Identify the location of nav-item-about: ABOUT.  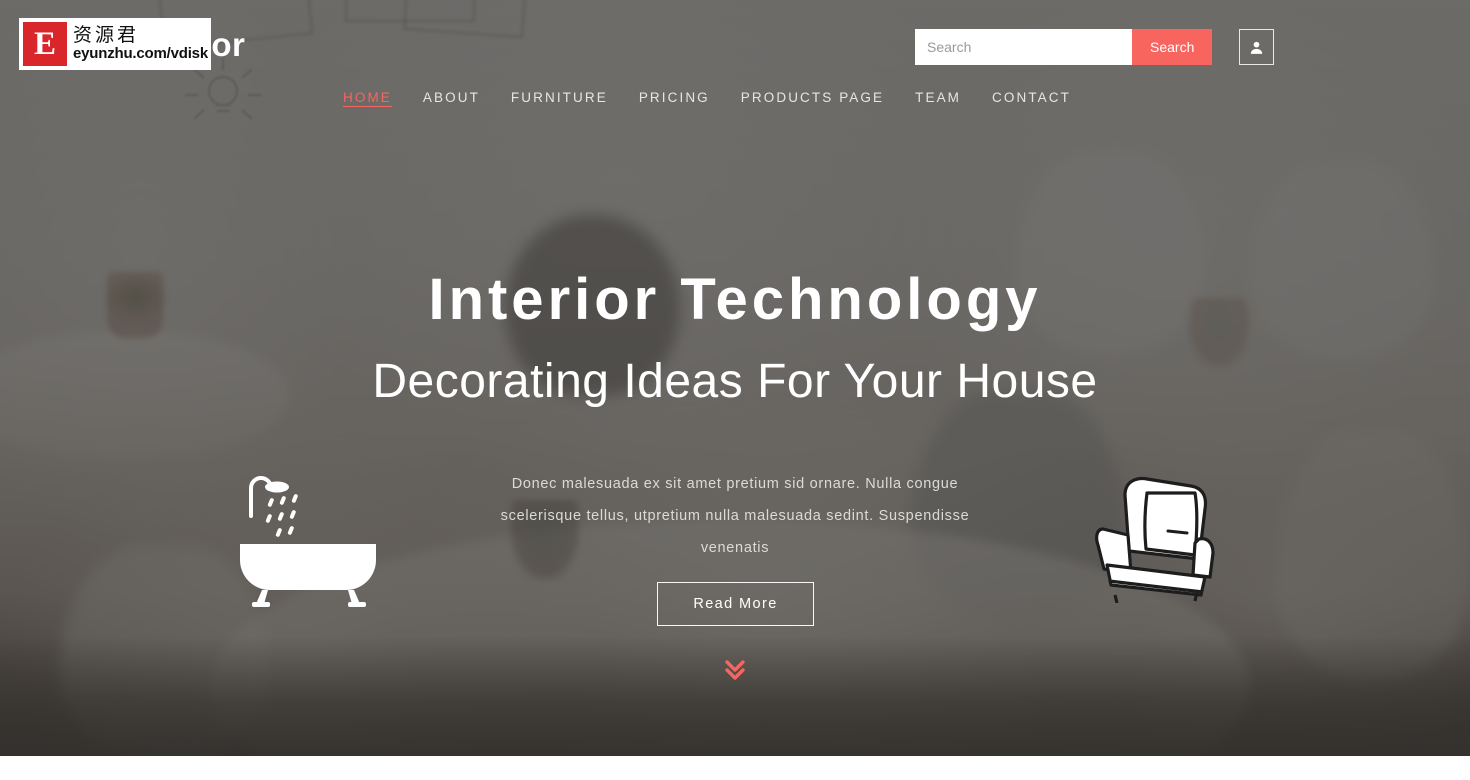
(467, 97).